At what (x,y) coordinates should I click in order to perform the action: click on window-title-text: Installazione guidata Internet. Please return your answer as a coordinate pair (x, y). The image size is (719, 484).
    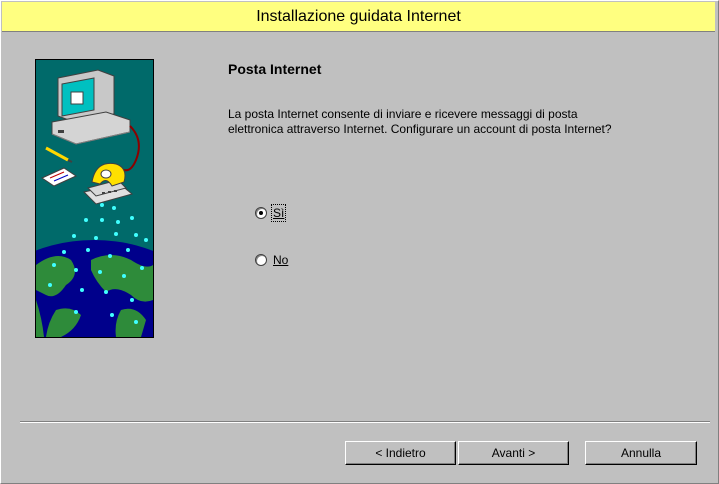
    Looking at the image, I should click on (358, 16).